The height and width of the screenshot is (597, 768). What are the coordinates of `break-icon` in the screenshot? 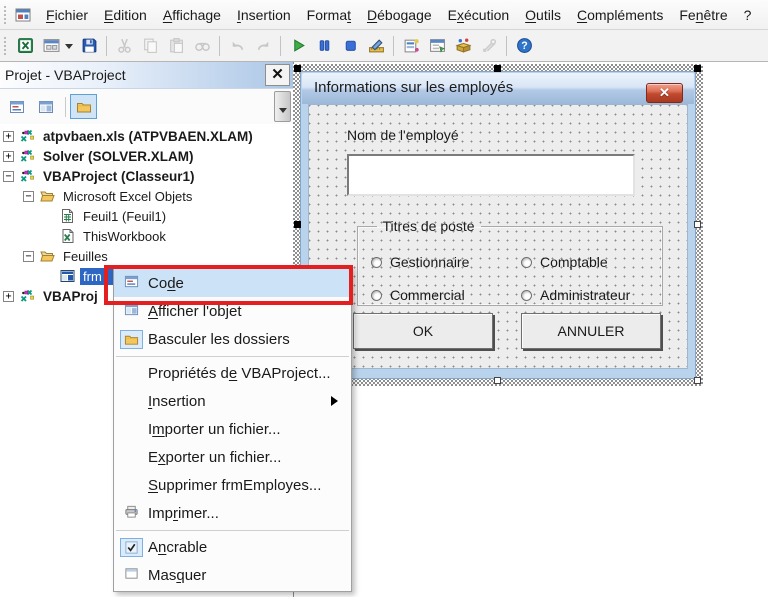 It's located at (324, 46).